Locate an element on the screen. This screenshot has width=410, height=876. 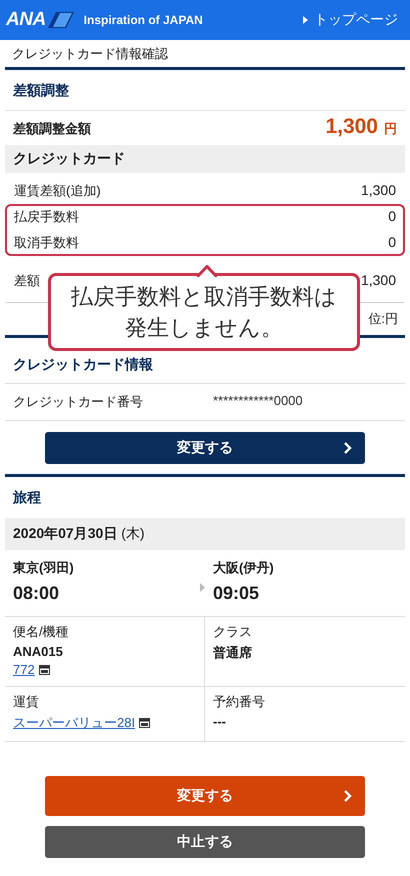
detail-link: スーパーバリュー28I is located at coordinates (74, 723).